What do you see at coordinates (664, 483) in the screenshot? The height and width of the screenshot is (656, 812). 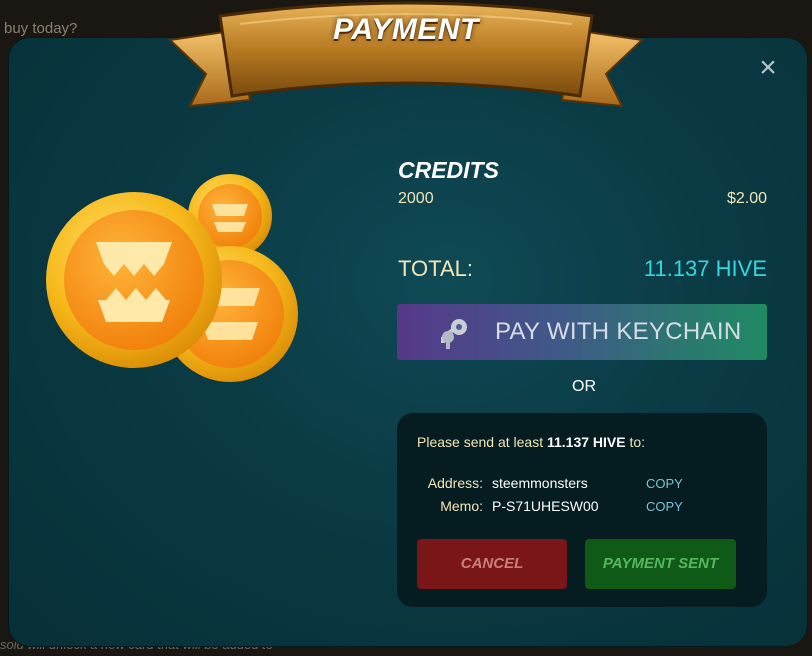 I see `copy-address-button: COPY` at bounding box center [664, 483].